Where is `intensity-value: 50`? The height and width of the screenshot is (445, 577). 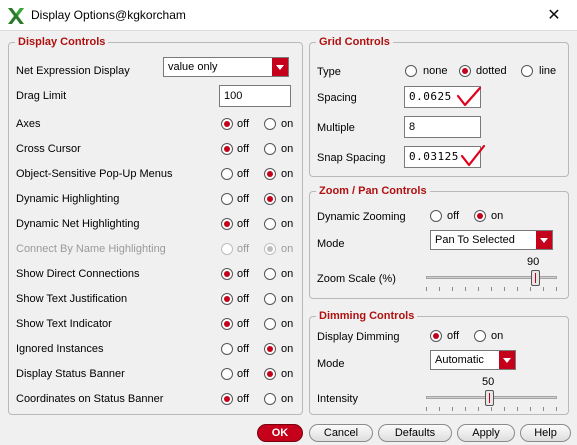 intensity-value: 50 is located at coordinates (488, 382).